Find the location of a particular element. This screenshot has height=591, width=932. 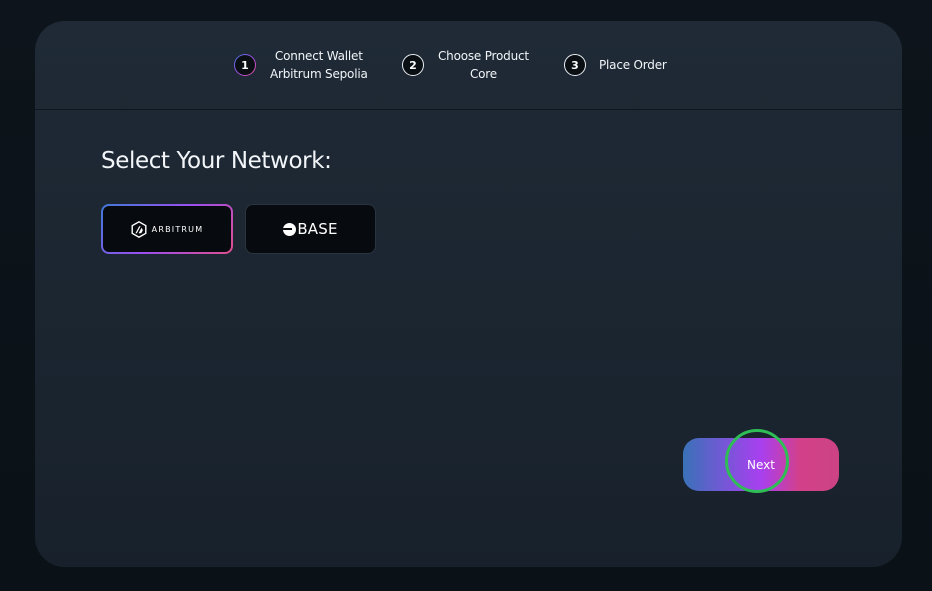

step-label: Choose Product Core is located at coordinates (483, 65).